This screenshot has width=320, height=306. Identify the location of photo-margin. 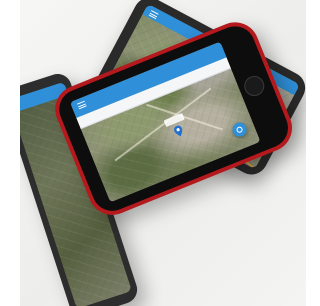
(10, 153).